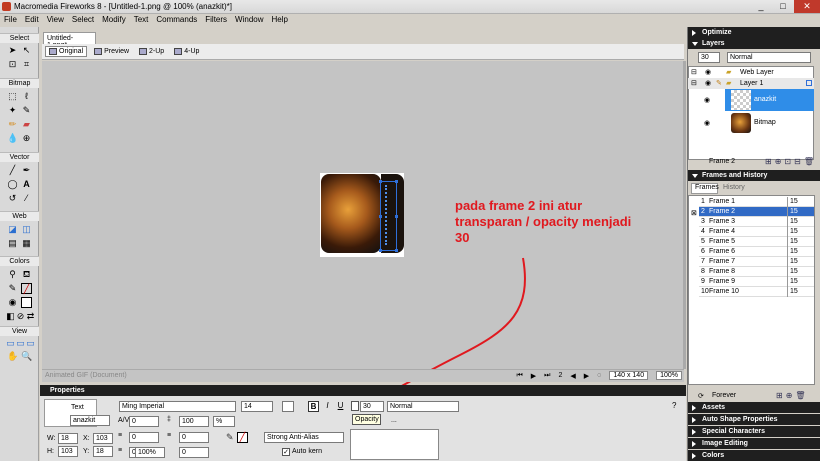 The height and width of the screenshot is (461, 820). Describe the element at coordinates (756, 202) in the screenshot. I see `frame-row: 1 Frame 1 15` at that location.